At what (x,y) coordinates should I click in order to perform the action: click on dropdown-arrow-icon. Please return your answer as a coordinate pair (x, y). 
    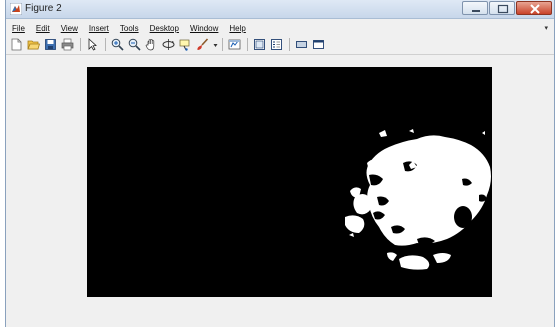
    Looking at the image, I should click on (215, 44).